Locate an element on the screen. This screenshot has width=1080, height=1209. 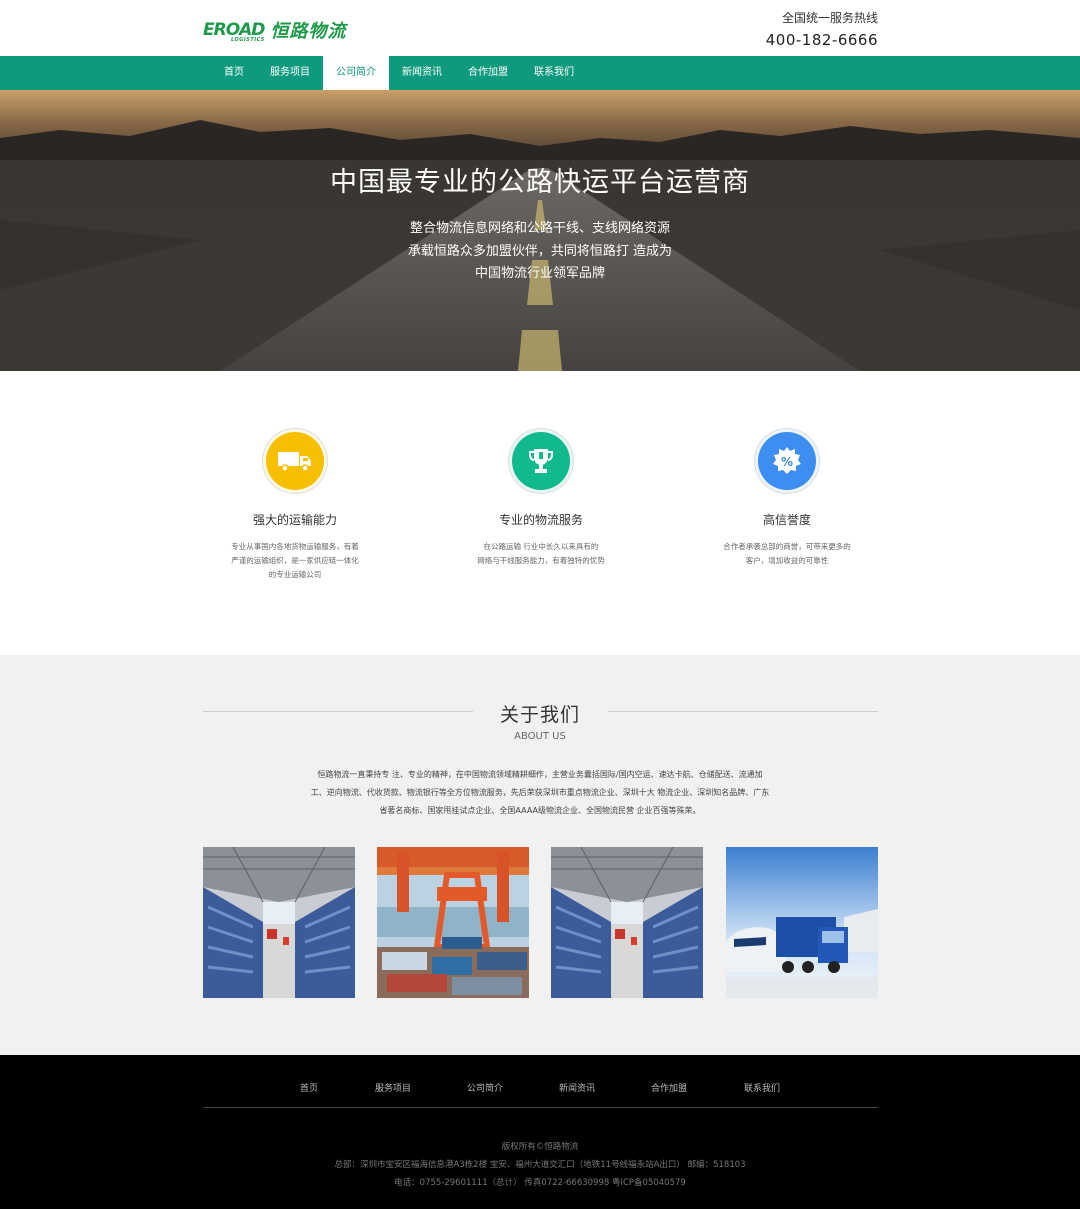
percent-badge-icon: % is located at coordinates (787, 461).